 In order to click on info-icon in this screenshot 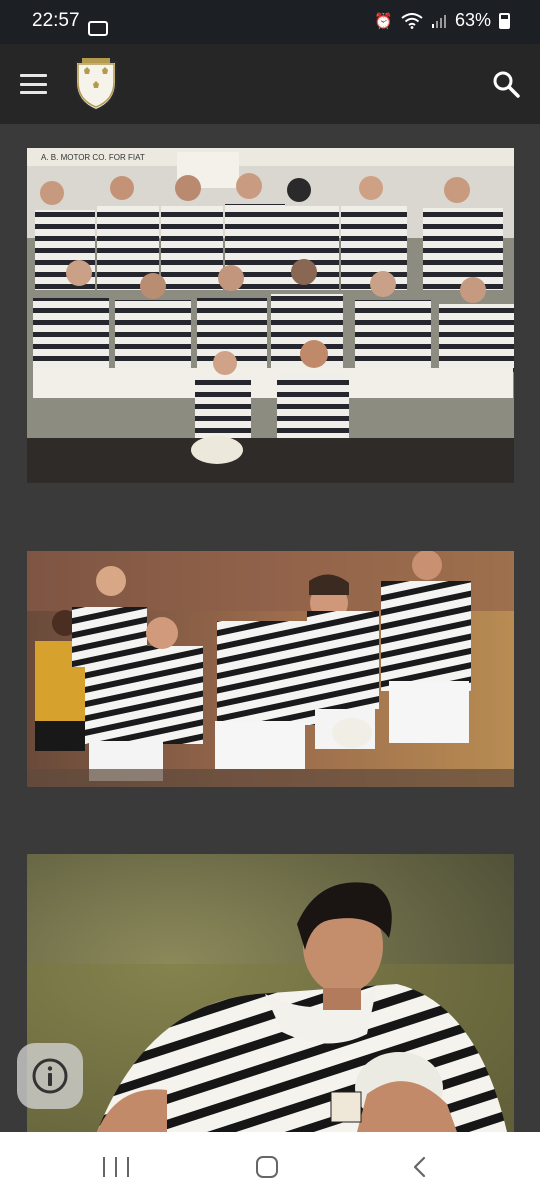, I will do `click(50, 1076)`.